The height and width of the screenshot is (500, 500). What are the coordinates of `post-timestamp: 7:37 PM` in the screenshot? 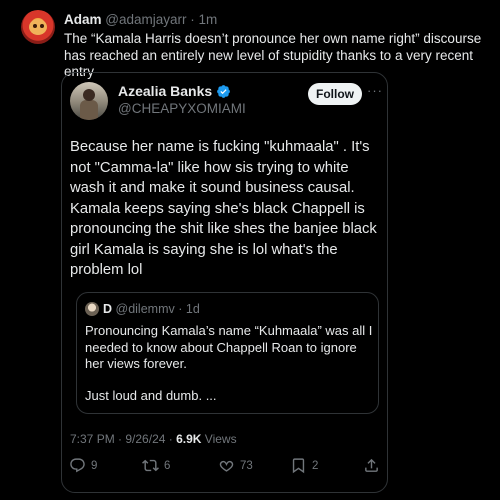 It's located at (92, 439).